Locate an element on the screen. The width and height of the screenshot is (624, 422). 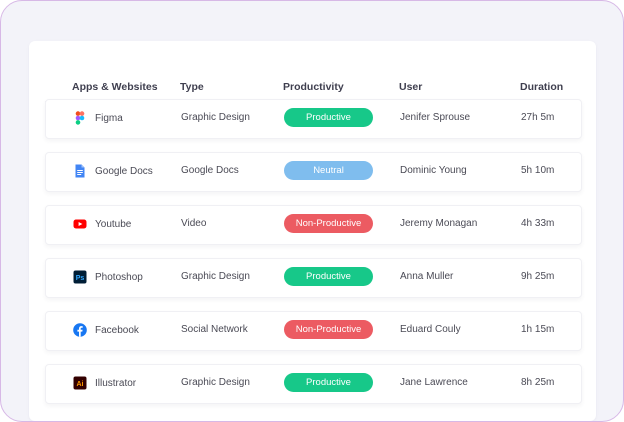
duration-value: 5h 10m is located at coordinates (538, 170).